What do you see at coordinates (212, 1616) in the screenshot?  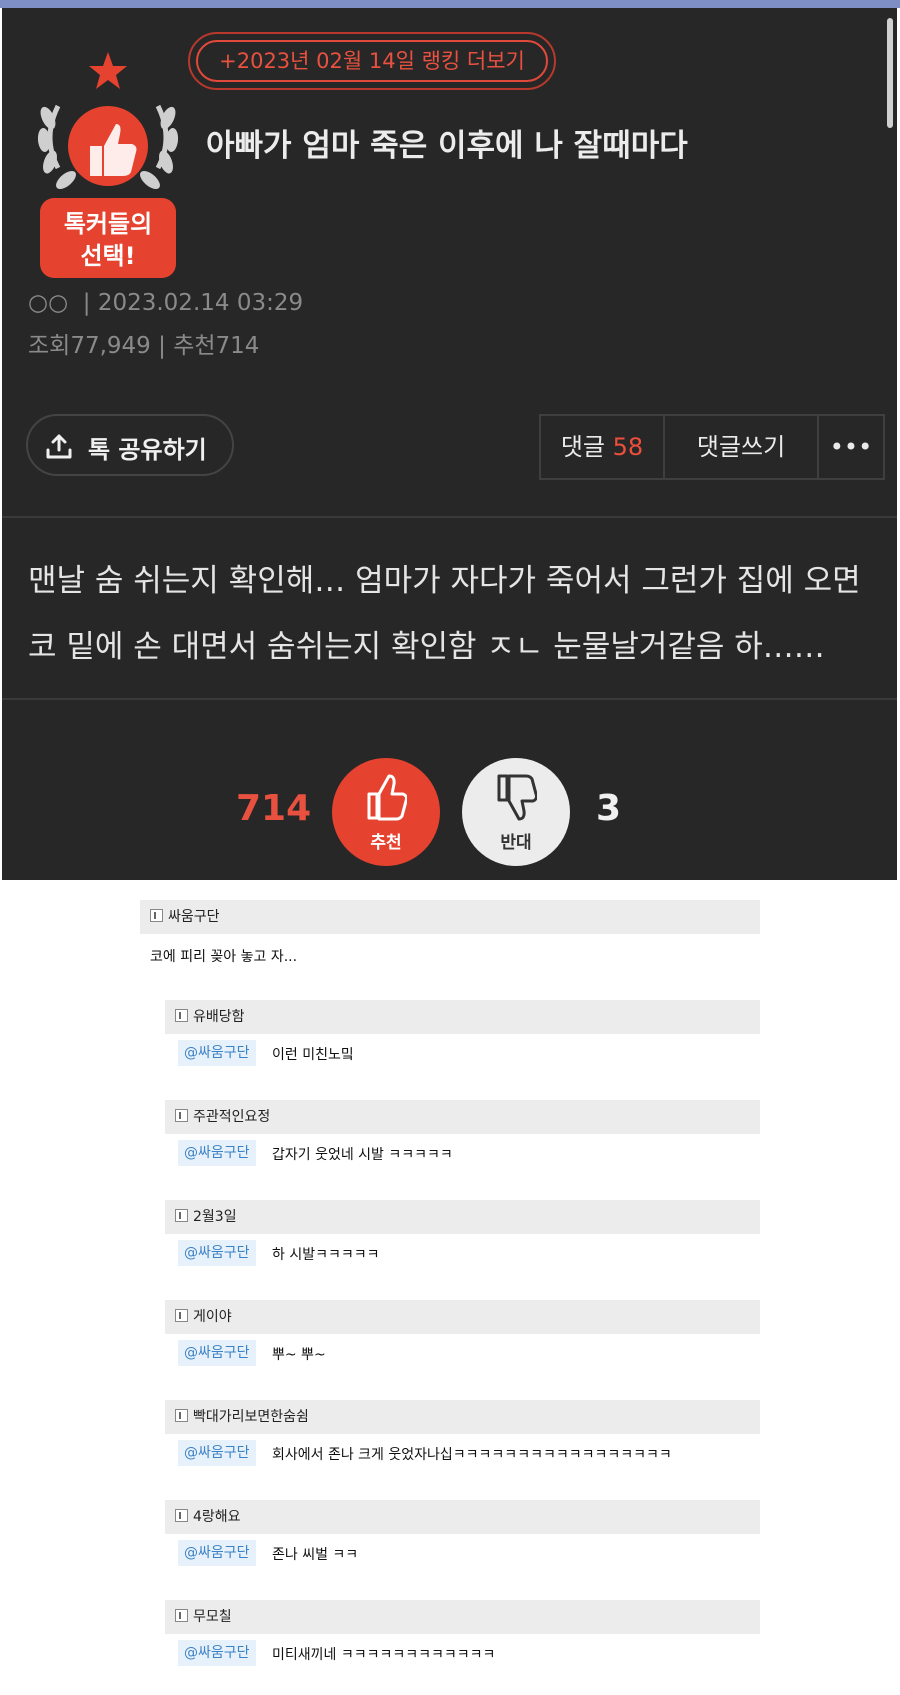 I see `reply-username: 무모칠` at bounding box center [212, 1616].